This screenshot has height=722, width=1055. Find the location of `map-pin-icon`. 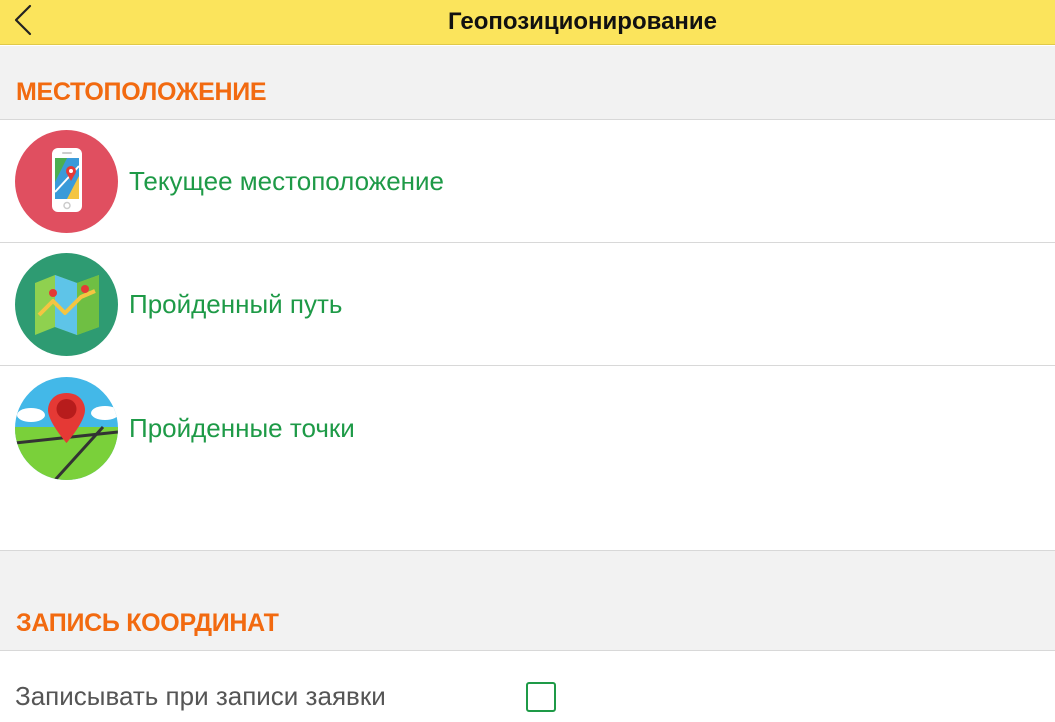

map-pin-icon is located at coordinates (66, 428).